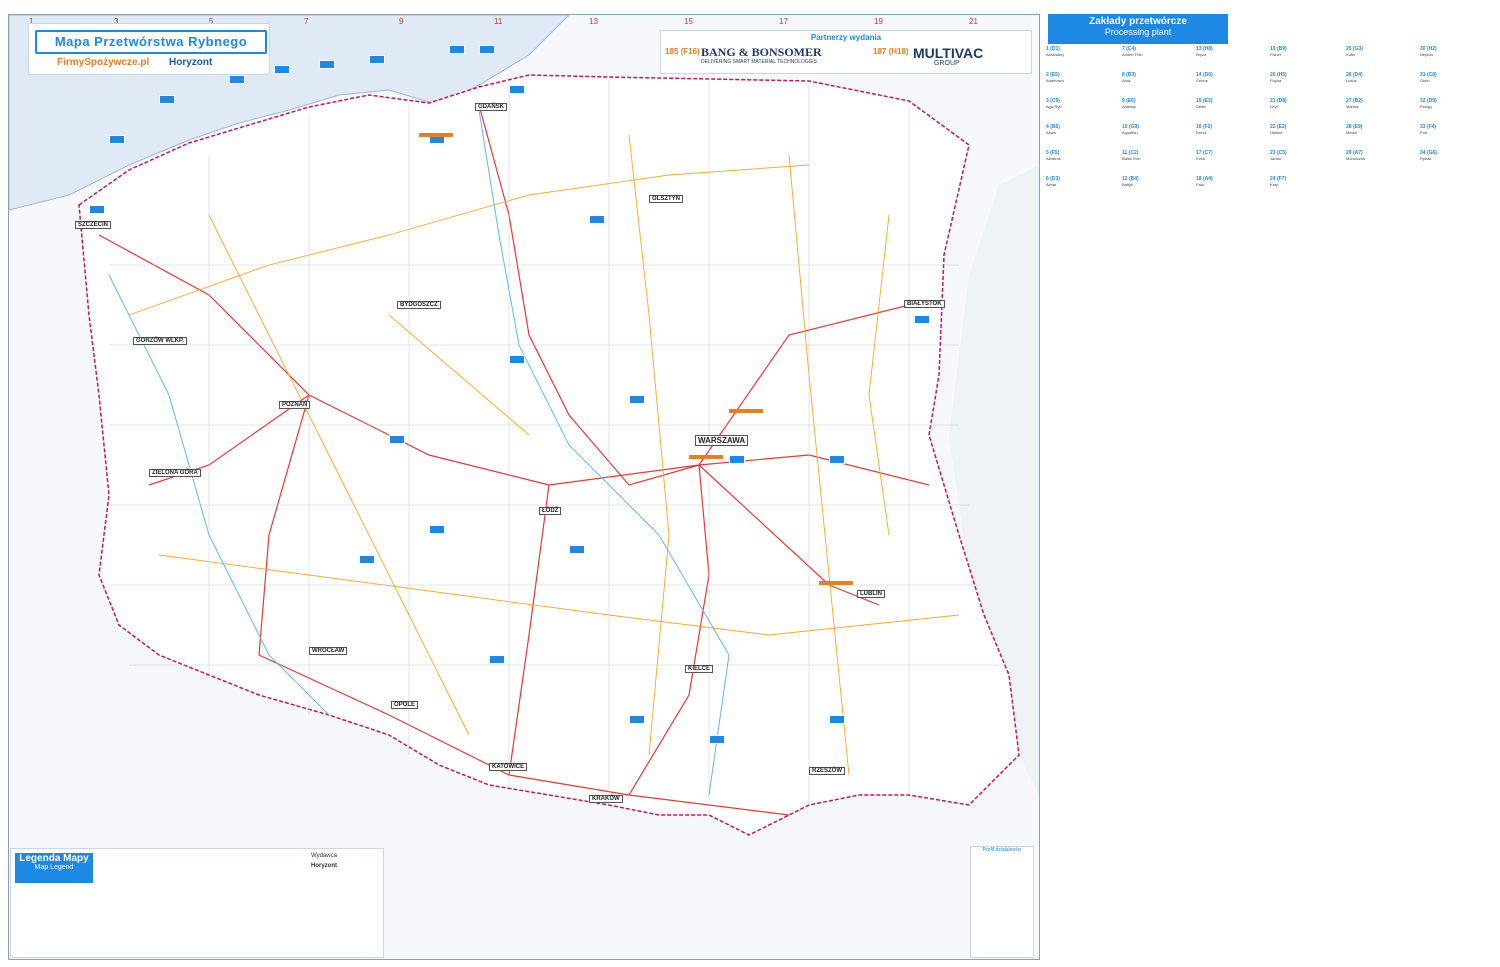  Describe the element at coordinates (871, 594) in the screenshot. I see `city-label: LUBLIN` at that location.